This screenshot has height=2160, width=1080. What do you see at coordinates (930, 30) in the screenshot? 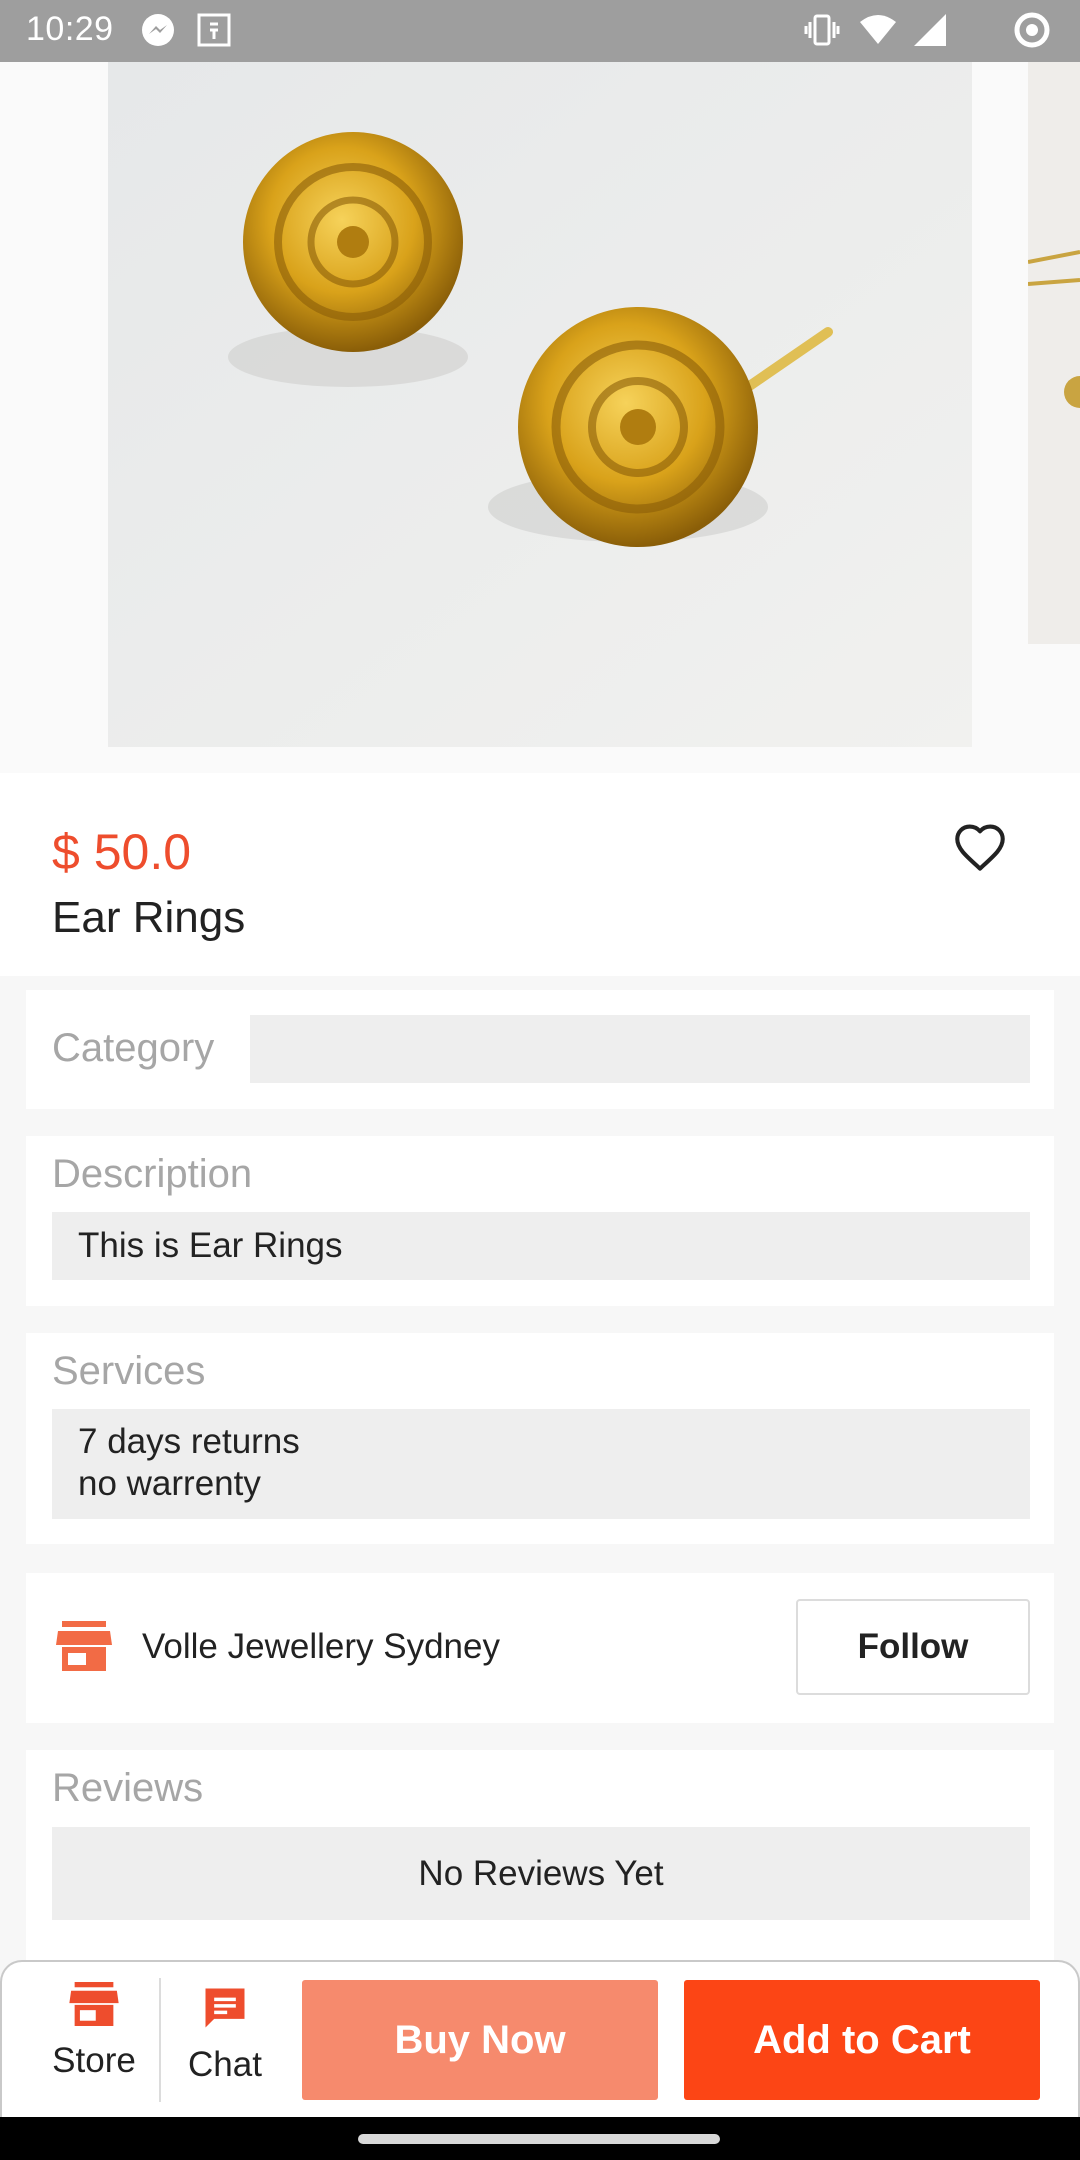
I see `signal-icon` at bounding box center [930, 30].